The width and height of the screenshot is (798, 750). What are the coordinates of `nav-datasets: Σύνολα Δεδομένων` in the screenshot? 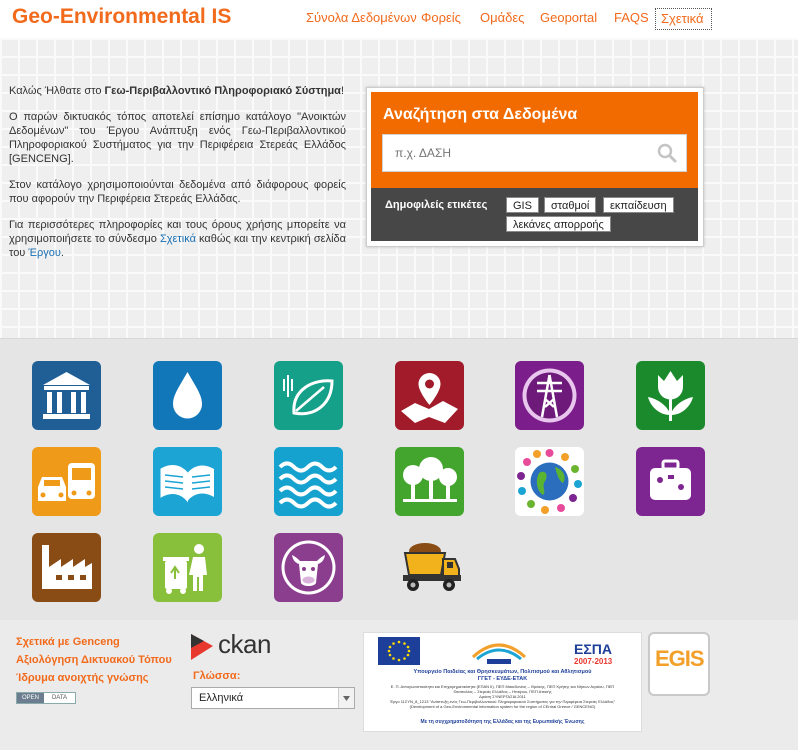 It's located at (361, 19).